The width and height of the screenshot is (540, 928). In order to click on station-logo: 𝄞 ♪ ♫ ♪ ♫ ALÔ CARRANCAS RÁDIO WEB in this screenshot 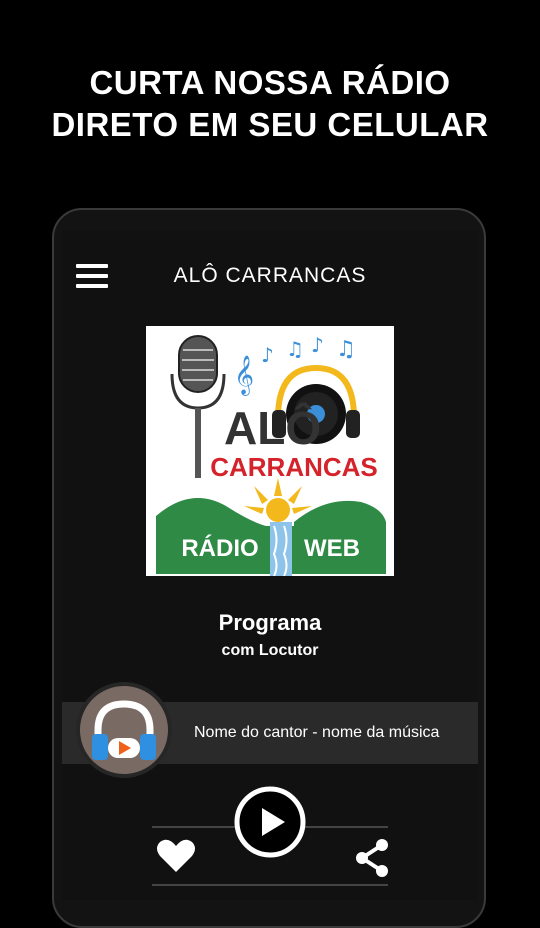, I will do `click(270, 451)`.